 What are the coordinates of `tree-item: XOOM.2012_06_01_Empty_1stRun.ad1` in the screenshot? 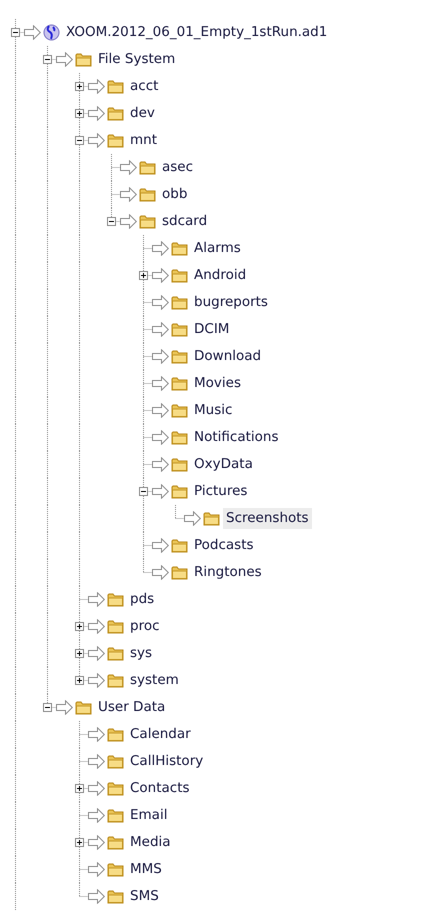 It's located at (196, 32).